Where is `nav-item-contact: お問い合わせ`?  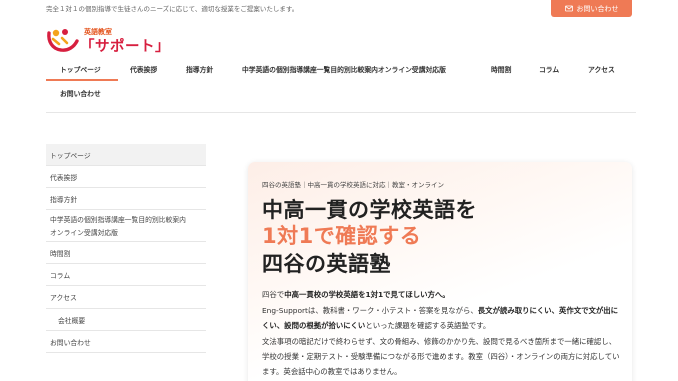
nav-item-contact: お問い合わせ is located at coordinates (80, 93).